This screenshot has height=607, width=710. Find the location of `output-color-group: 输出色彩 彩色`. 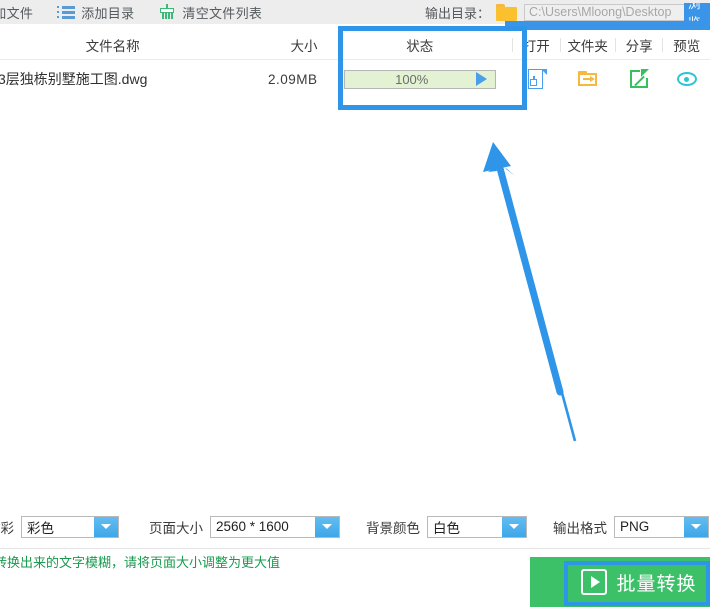

output-color-group: 输出色彩 彩色 is located at coordinates (59, 526).